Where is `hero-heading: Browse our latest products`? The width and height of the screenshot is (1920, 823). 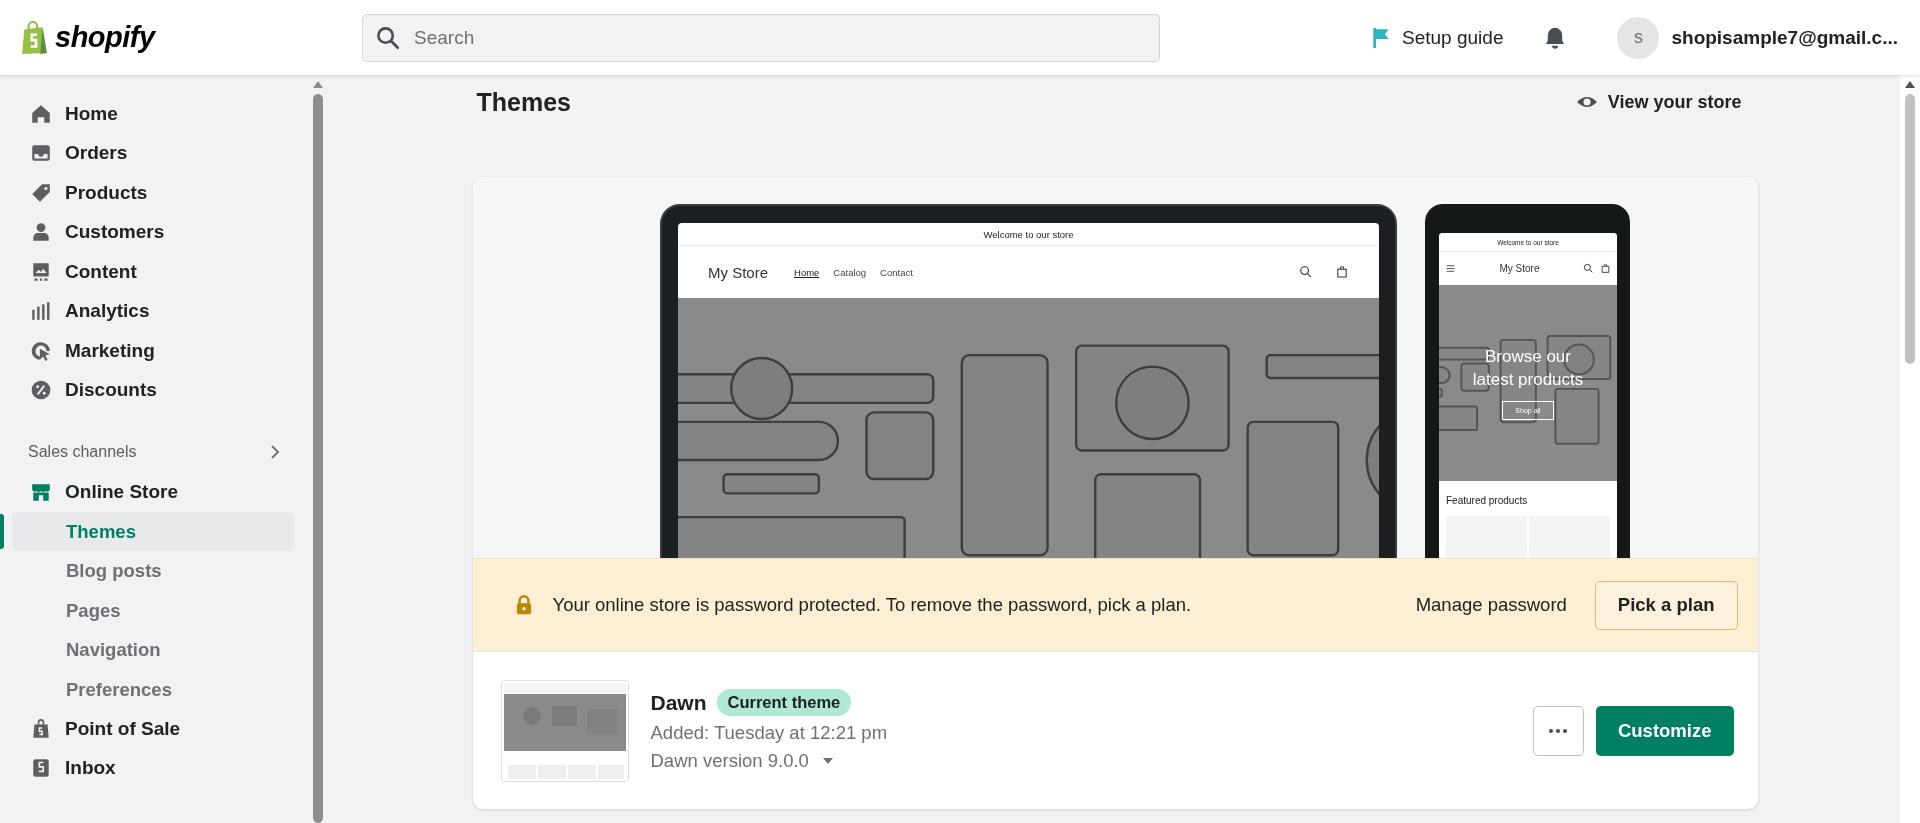 hero-heading: Browse our latest products is located at coordinates (1528, 368).